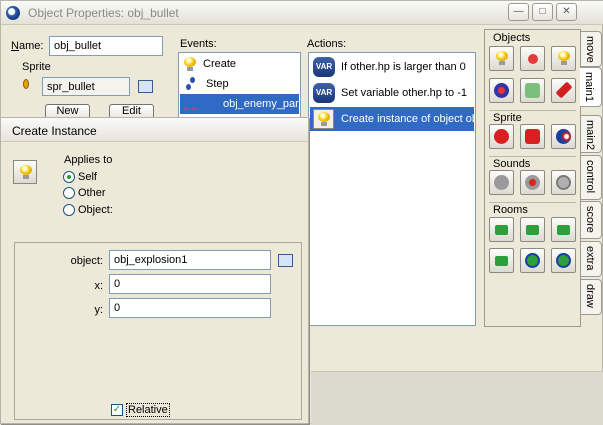  Describe the element at coordinates (92, 193) in the screenshot. I see `applies-other-label: Other` at that location.